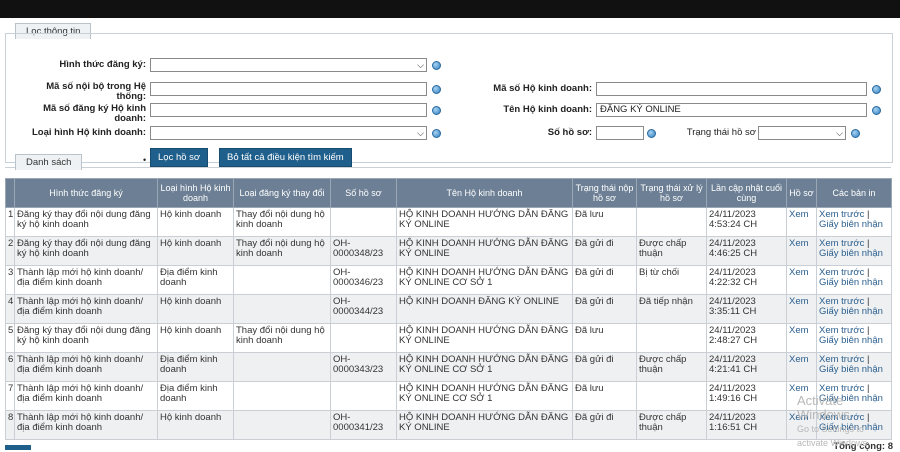 The width and height of the screenshot is (900, 452). Describe the element at coordinates (10, 251) in the screenshot. I see `cell-n: 2` at that location.